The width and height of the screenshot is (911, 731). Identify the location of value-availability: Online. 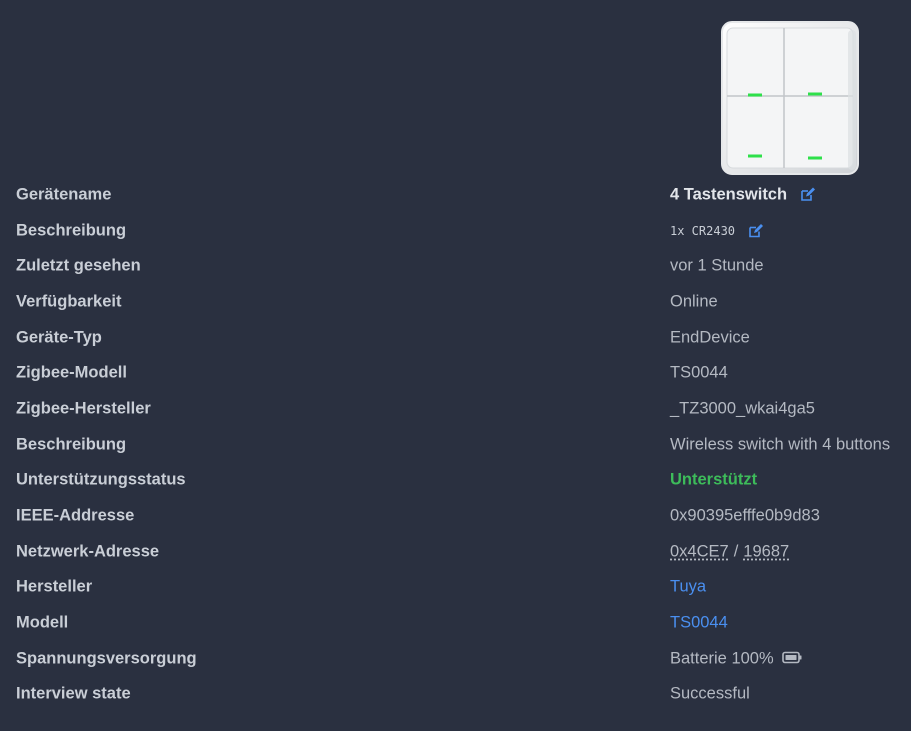
(694, 301).